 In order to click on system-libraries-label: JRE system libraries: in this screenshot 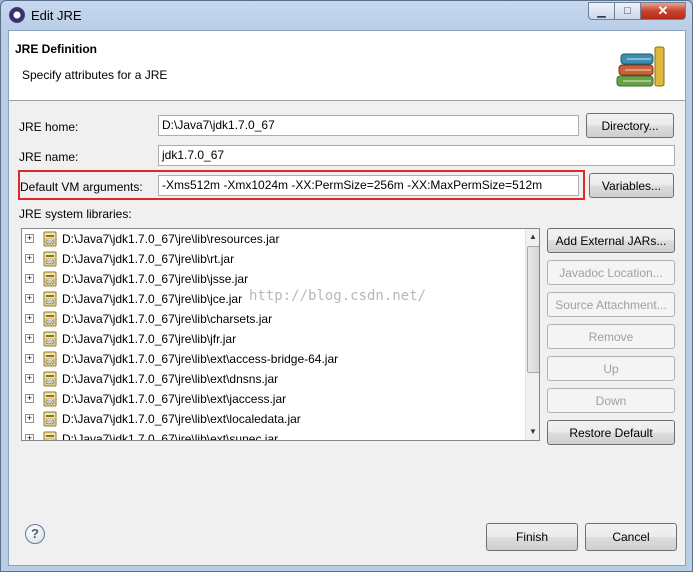, I will do `click(75, 214)`.